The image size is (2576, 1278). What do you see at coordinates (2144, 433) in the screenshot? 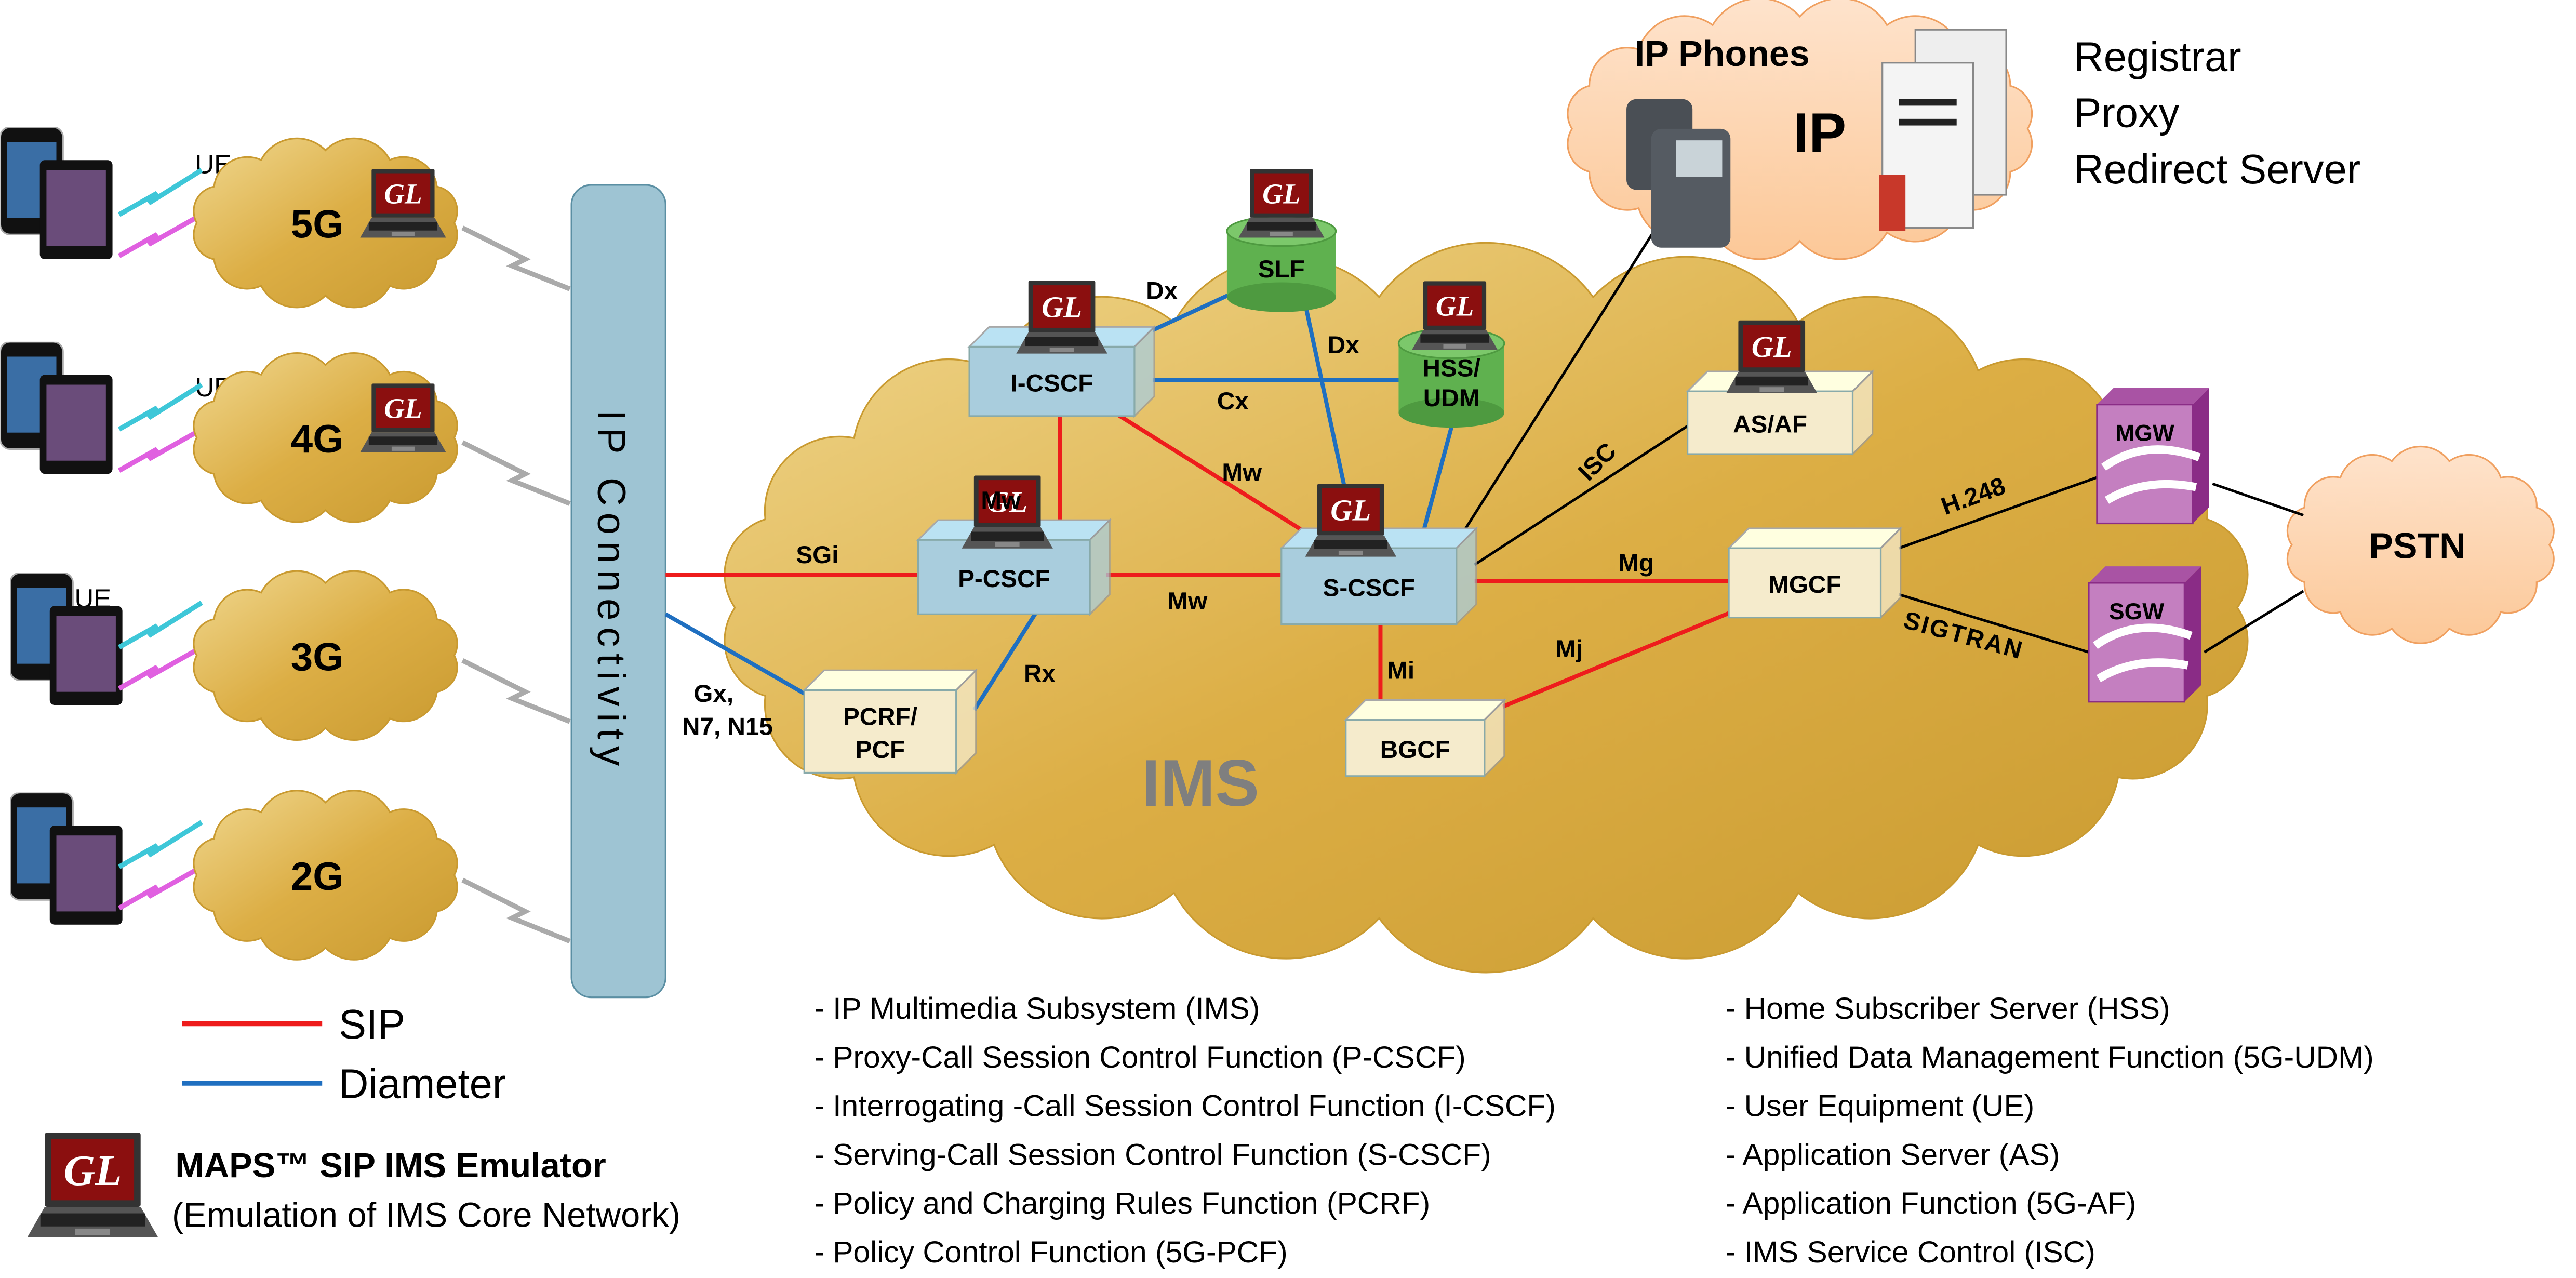
I see `node-label: MGW` at bounding box center [2144, 433].